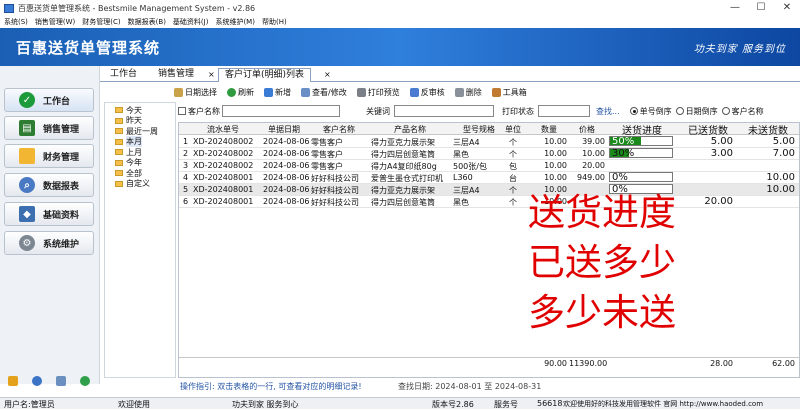  Describe the element at coordinates (274, 22) in the screenshot. I see `menu-help: 帮助(H)` at that location.